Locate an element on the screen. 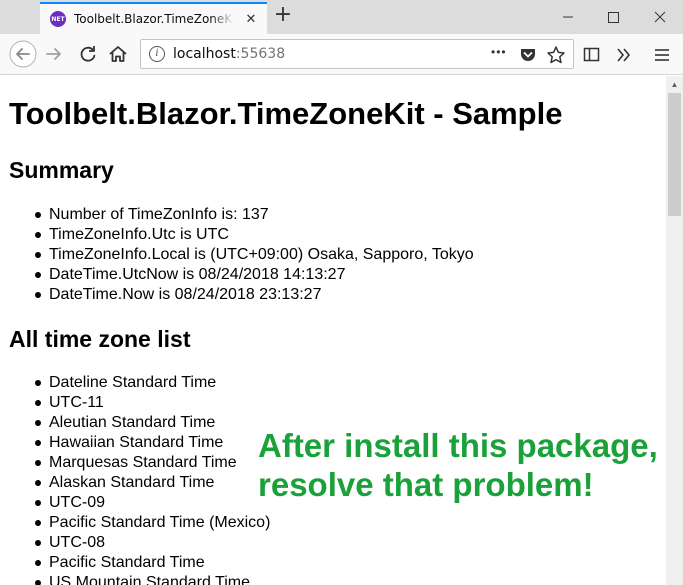 The width and height of the screenshot is (683, 585). window-controls is located at coordinates (621, 17).